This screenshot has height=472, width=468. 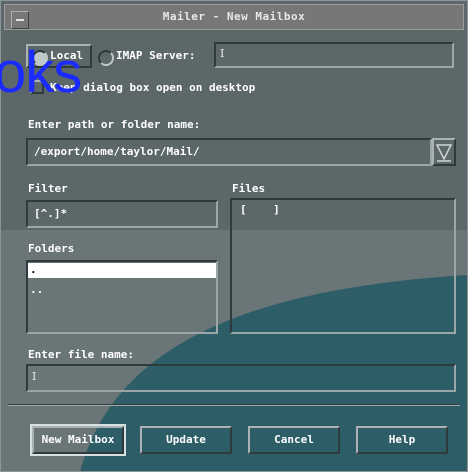 What do you see at coordinates (241, 378) in the screenshot?
I see `filename-input` at bounding box center [241, 378].